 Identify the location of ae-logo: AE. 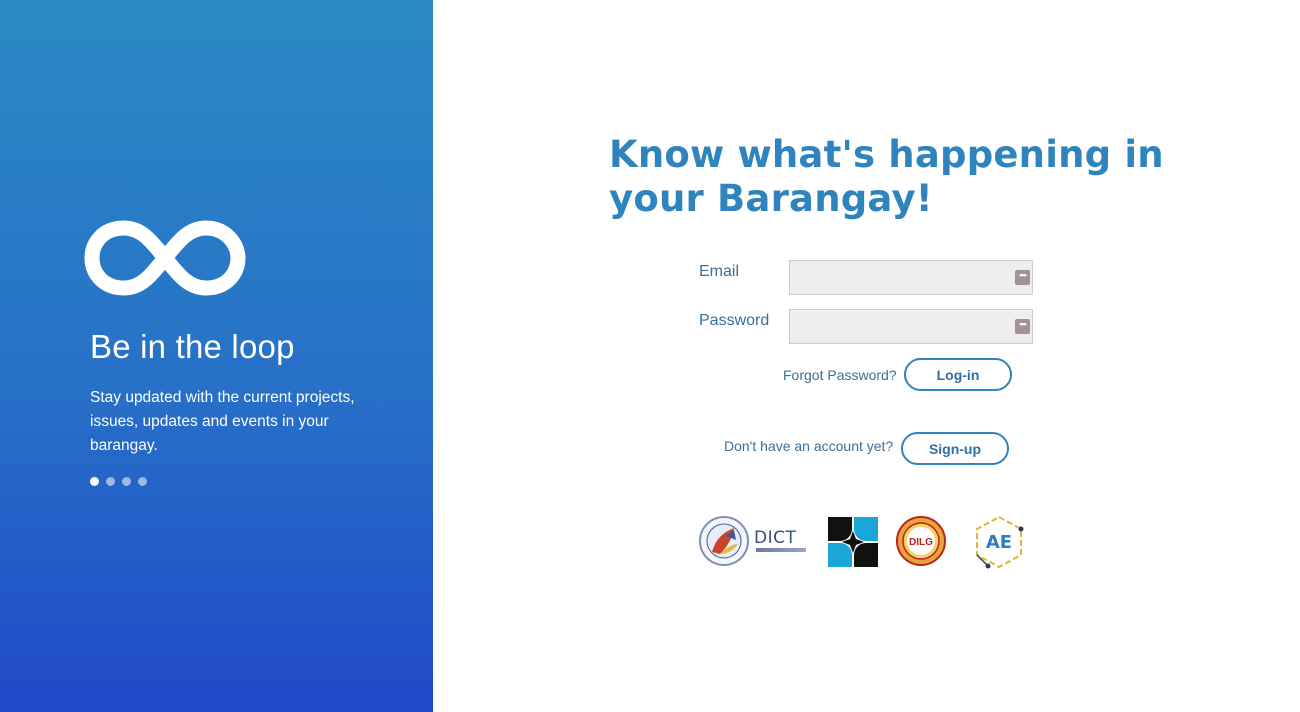
(1000, 542).